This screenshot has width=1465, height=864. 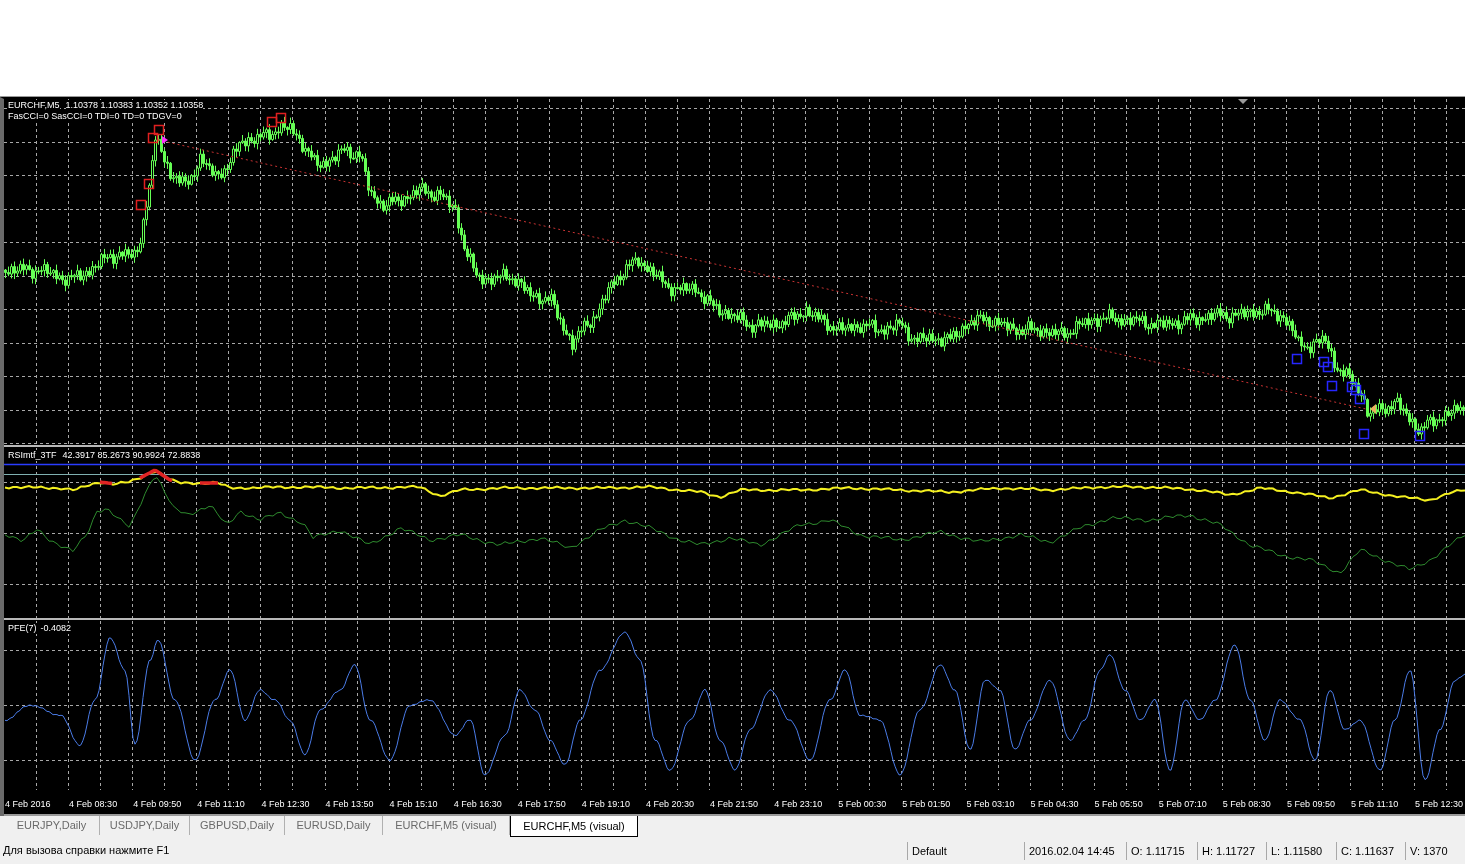 What do you see at coordinates (1435, 850) in the screenshot?
I see `status-volume: V: 1370` at bounding box center [1435, 850].